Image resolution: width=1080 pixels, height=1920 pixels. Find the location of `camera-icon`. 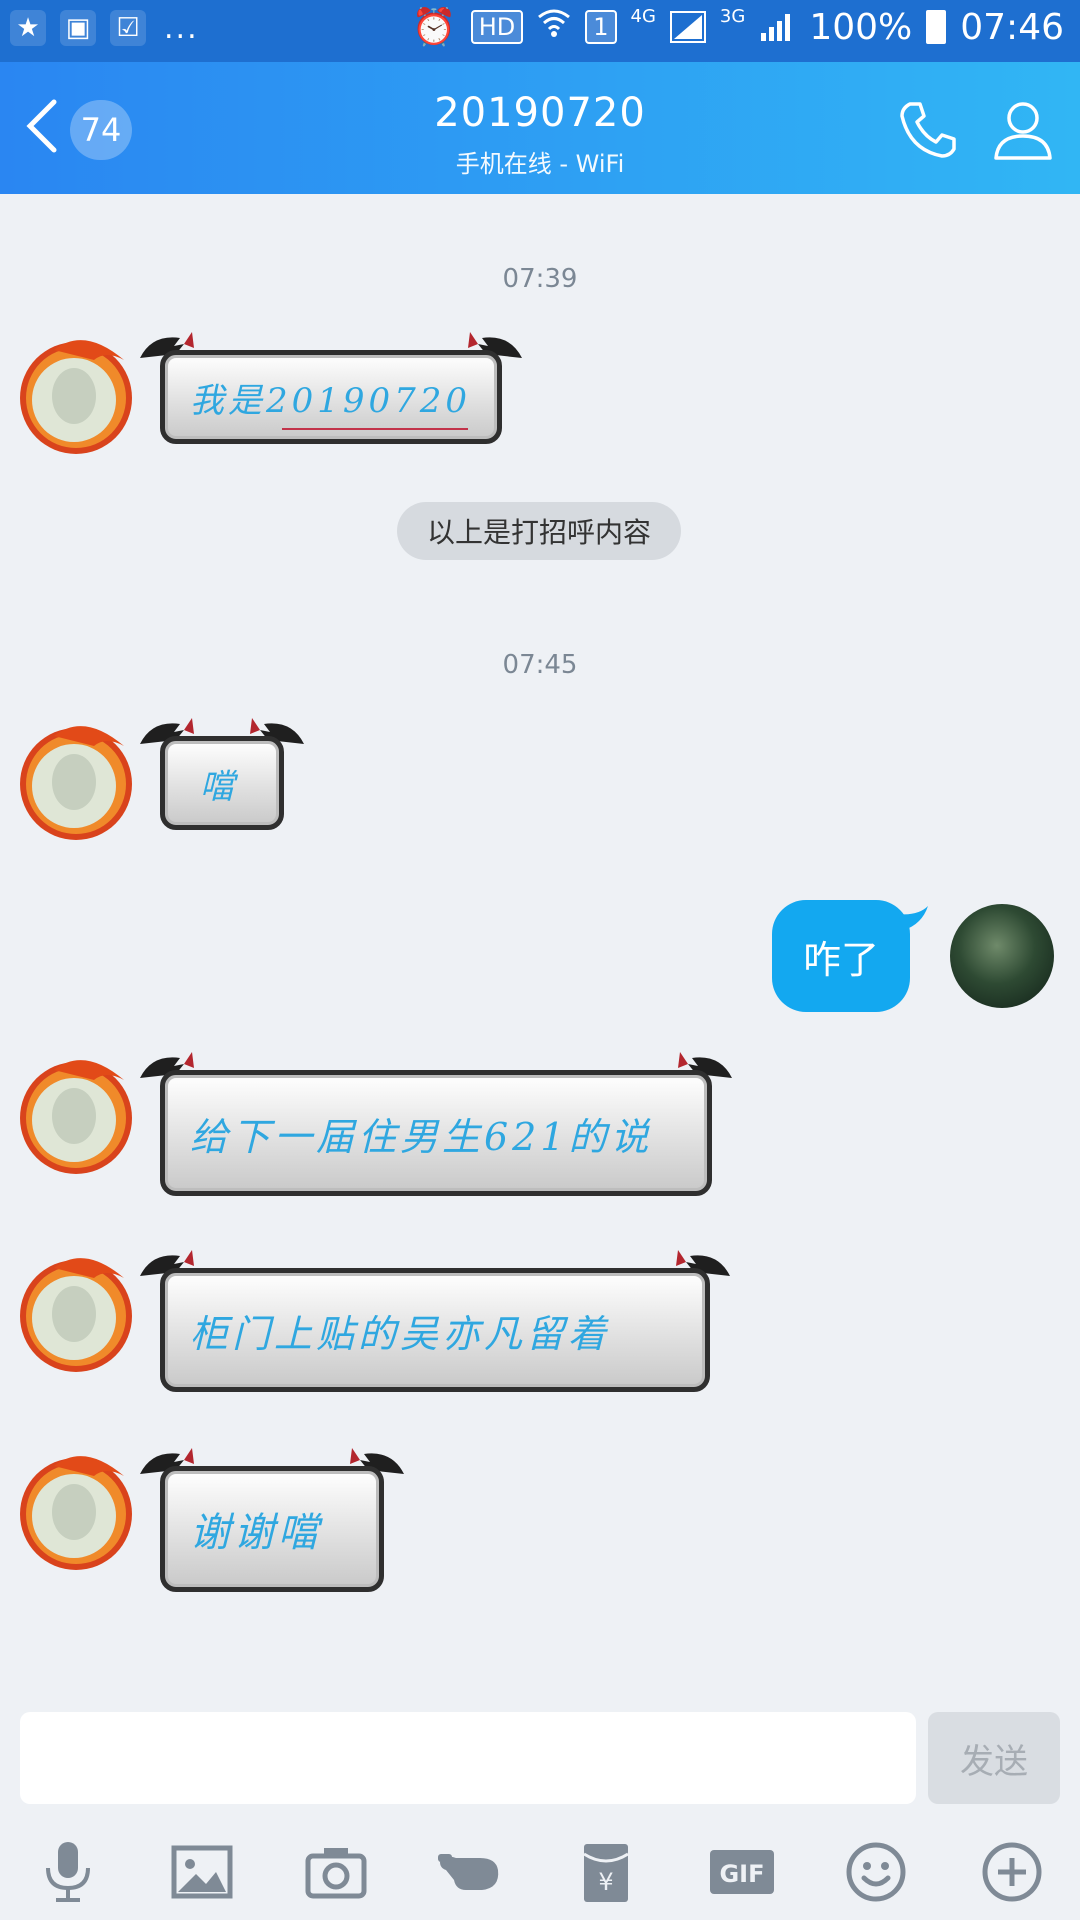

camera-icon is located at coordinates (336, 1872).